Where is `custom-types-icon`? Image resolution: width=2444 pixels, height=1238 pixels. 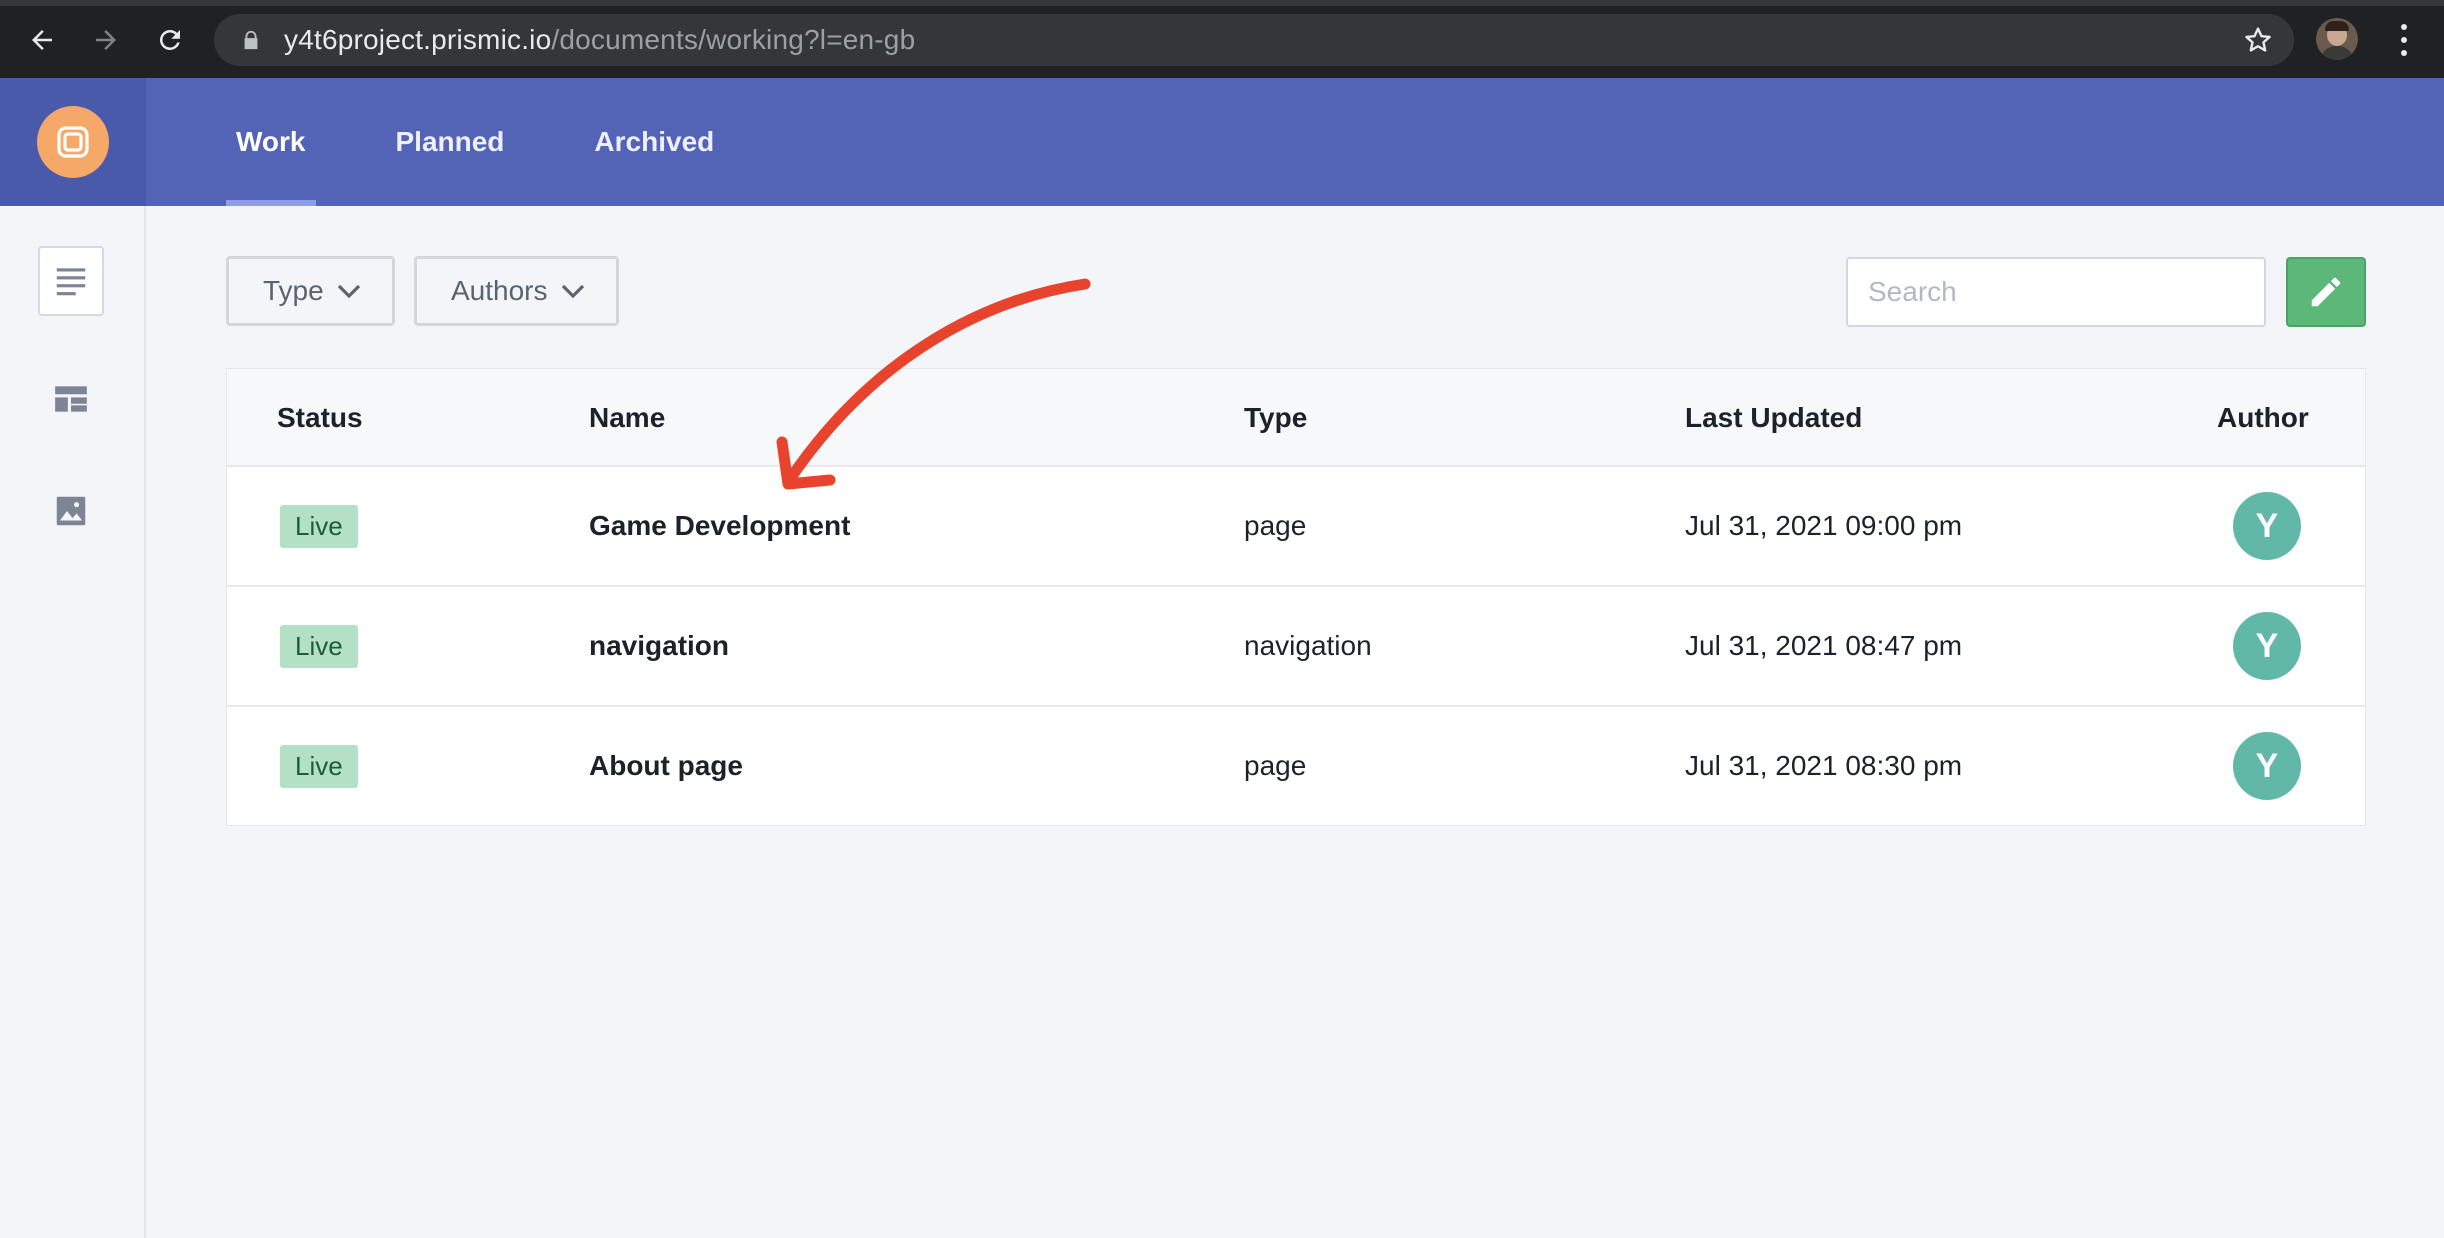 custom-types-icon is located at coordinates (71, 399).